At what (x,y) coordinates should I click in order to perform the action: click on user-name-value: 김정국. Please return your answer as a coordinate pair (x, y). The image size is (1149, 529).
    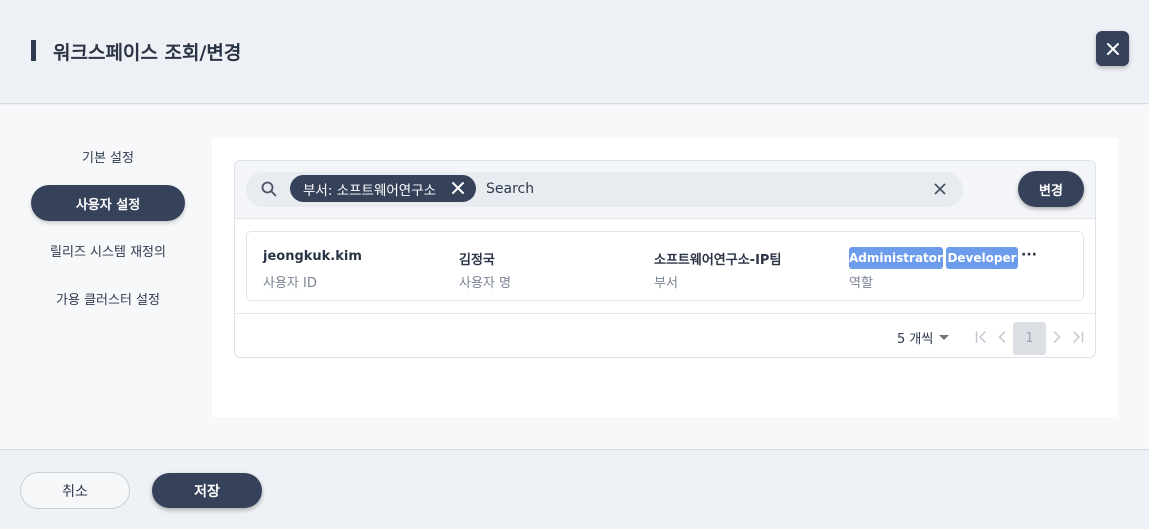
    Looking at the image, I should click on (477, 260).